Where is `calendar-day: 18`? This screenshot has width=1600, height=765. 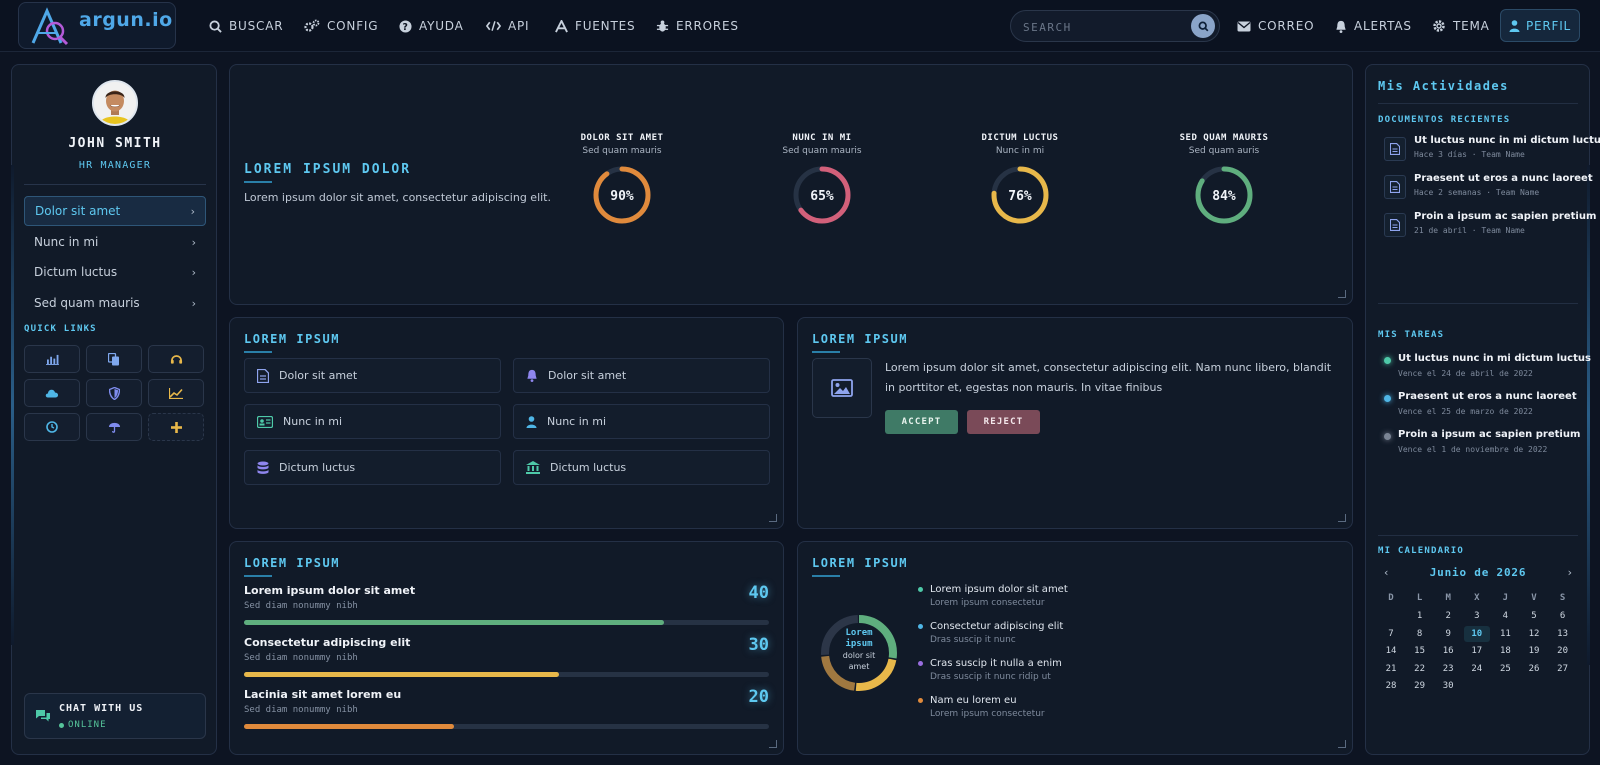 calendar-day: 18 is located at coordinates (1505, 651).